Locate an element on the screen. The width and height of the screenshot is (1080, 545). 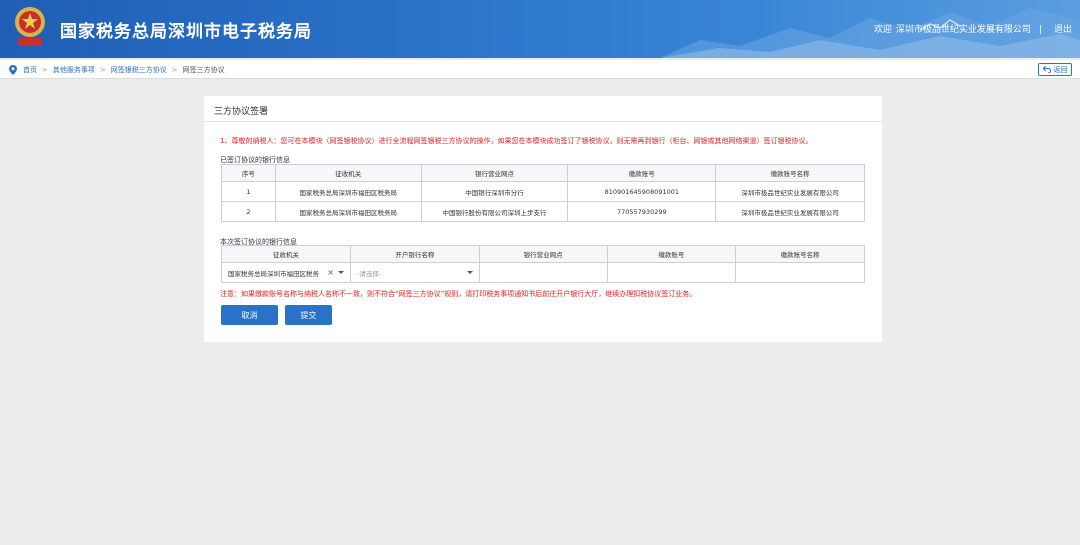
breadcrumb: 首页 > 其他服务事项 > 网签银税三方协议 > 网签三方协议 is located at coordinates (117, 70).